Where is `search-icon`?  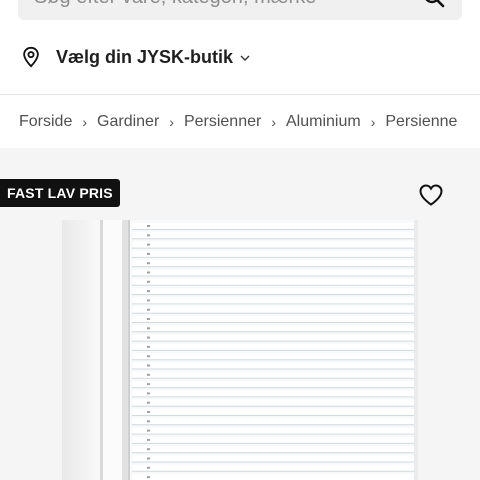
search-icon is located at coordinates (434, 4).